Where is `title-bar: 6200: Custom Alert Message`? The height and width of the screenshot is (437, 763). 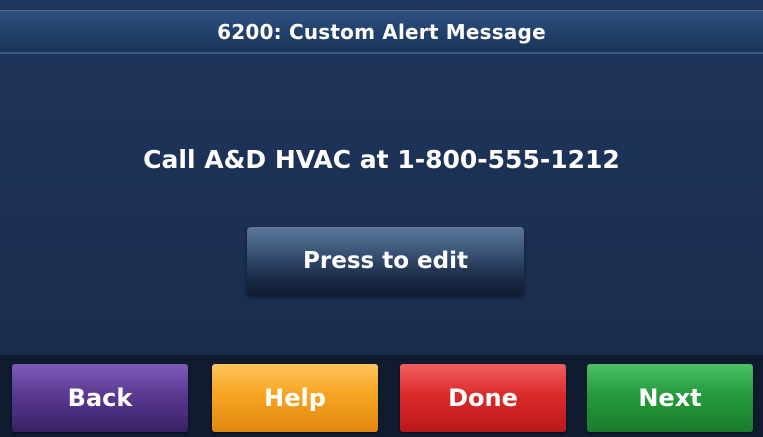
title-bar: 6200: Custom Alert Message is located at coordinates (381, 32).